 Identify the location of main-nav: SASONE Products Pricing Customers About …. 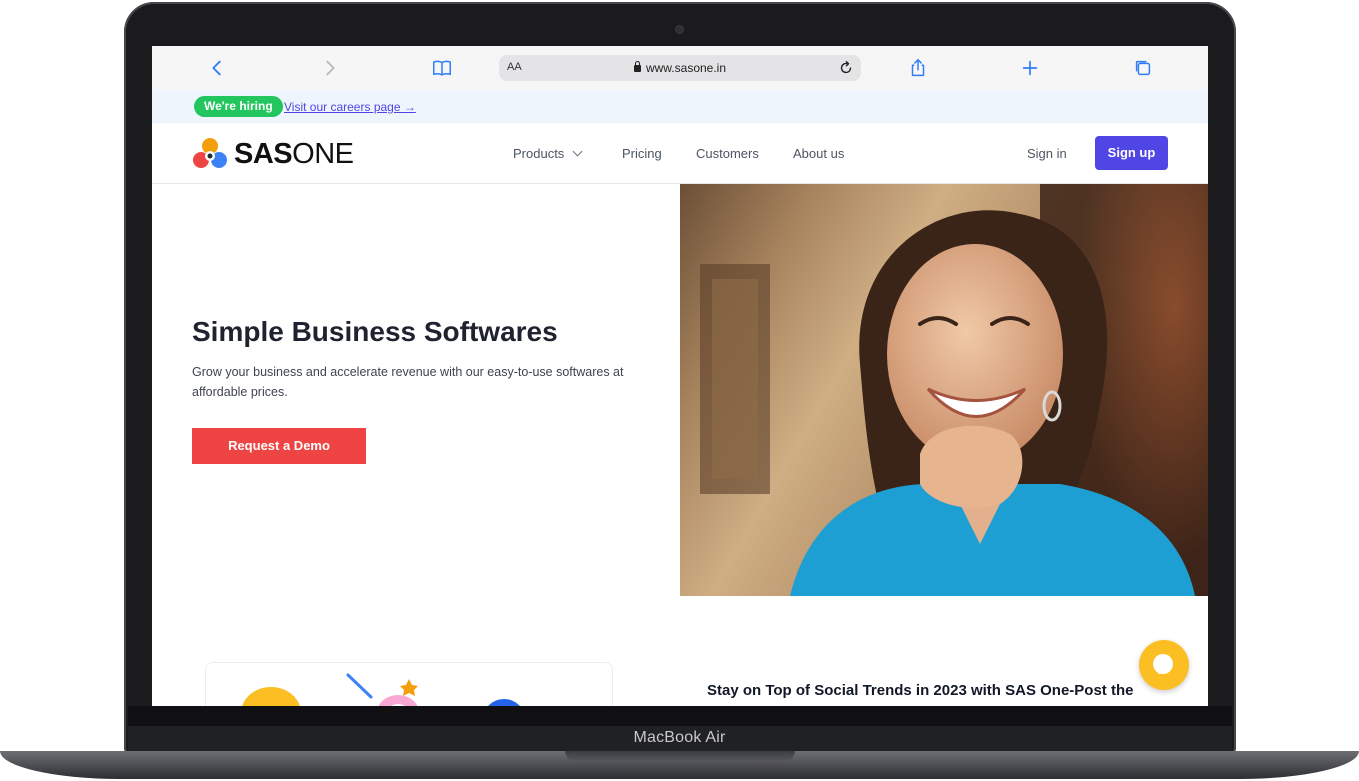
(680, 153).